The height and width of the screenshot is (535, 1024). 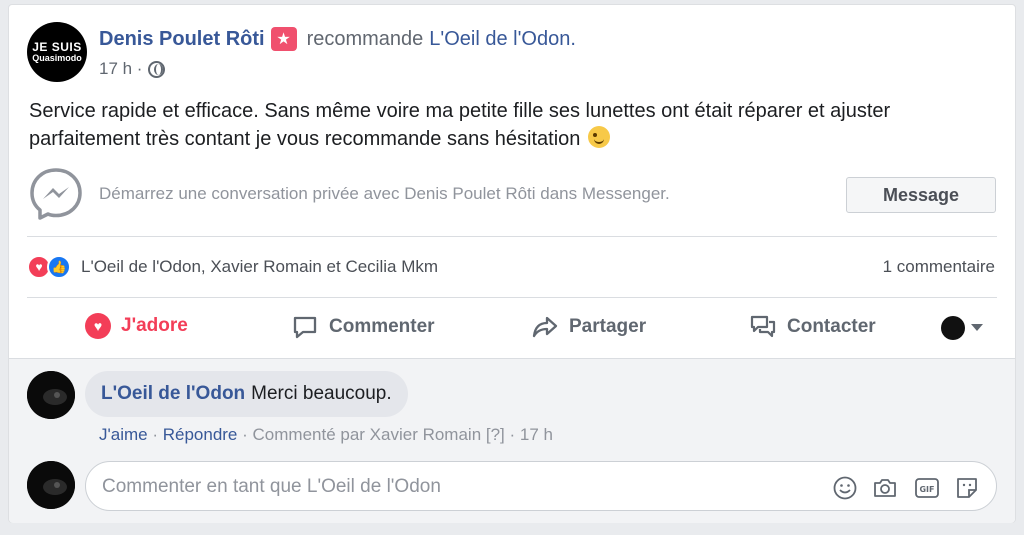 What do you see at coordinates (173, 394) in the screenshot?
I see `comment-author-link: L'Oeil de l'Odon` at bounding box center [173, 394].